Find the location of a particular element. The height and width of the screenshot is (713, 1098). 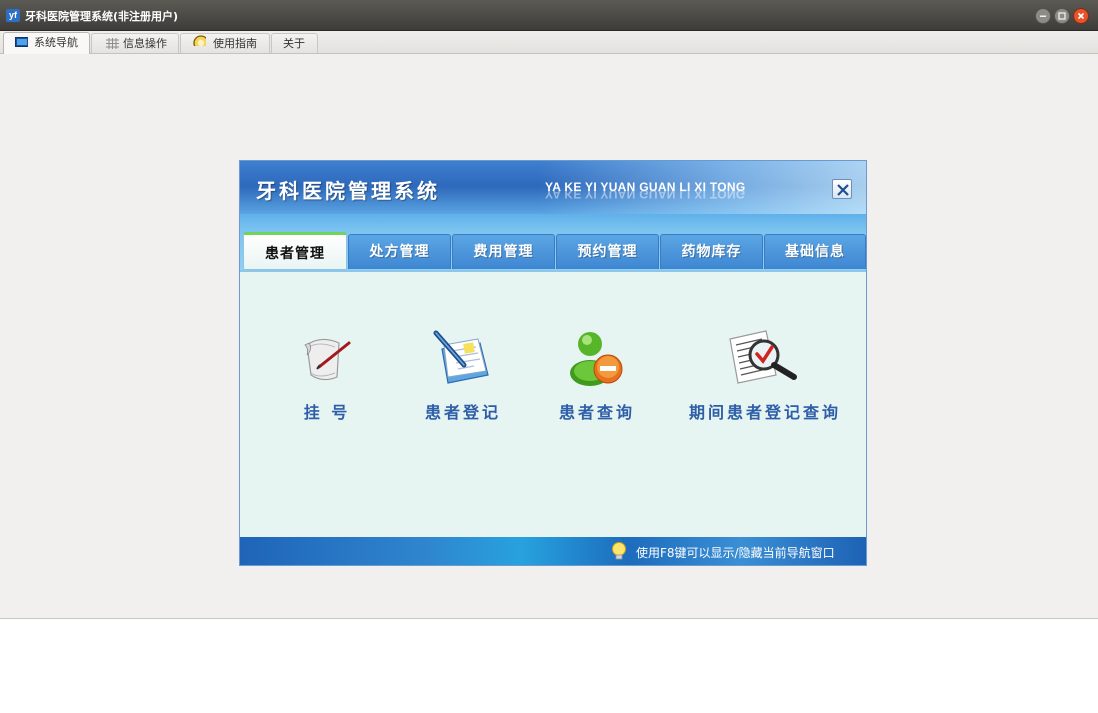

tab-label: 系统导航 is located at coordinates (56, 42).